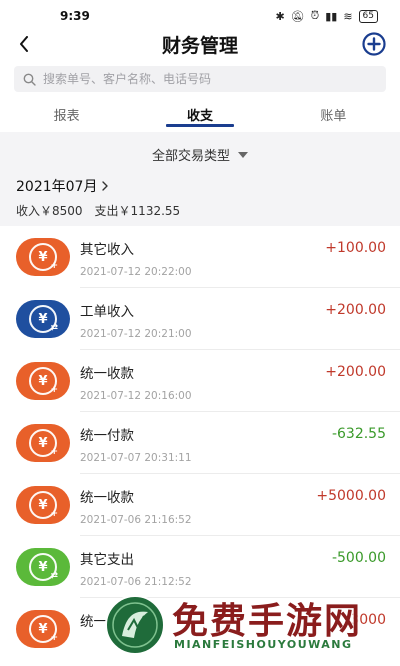 The height and width of the screenshot is (666, 400). I want to click on transaction-type-label: 全部交易类型, so click(190, 156).